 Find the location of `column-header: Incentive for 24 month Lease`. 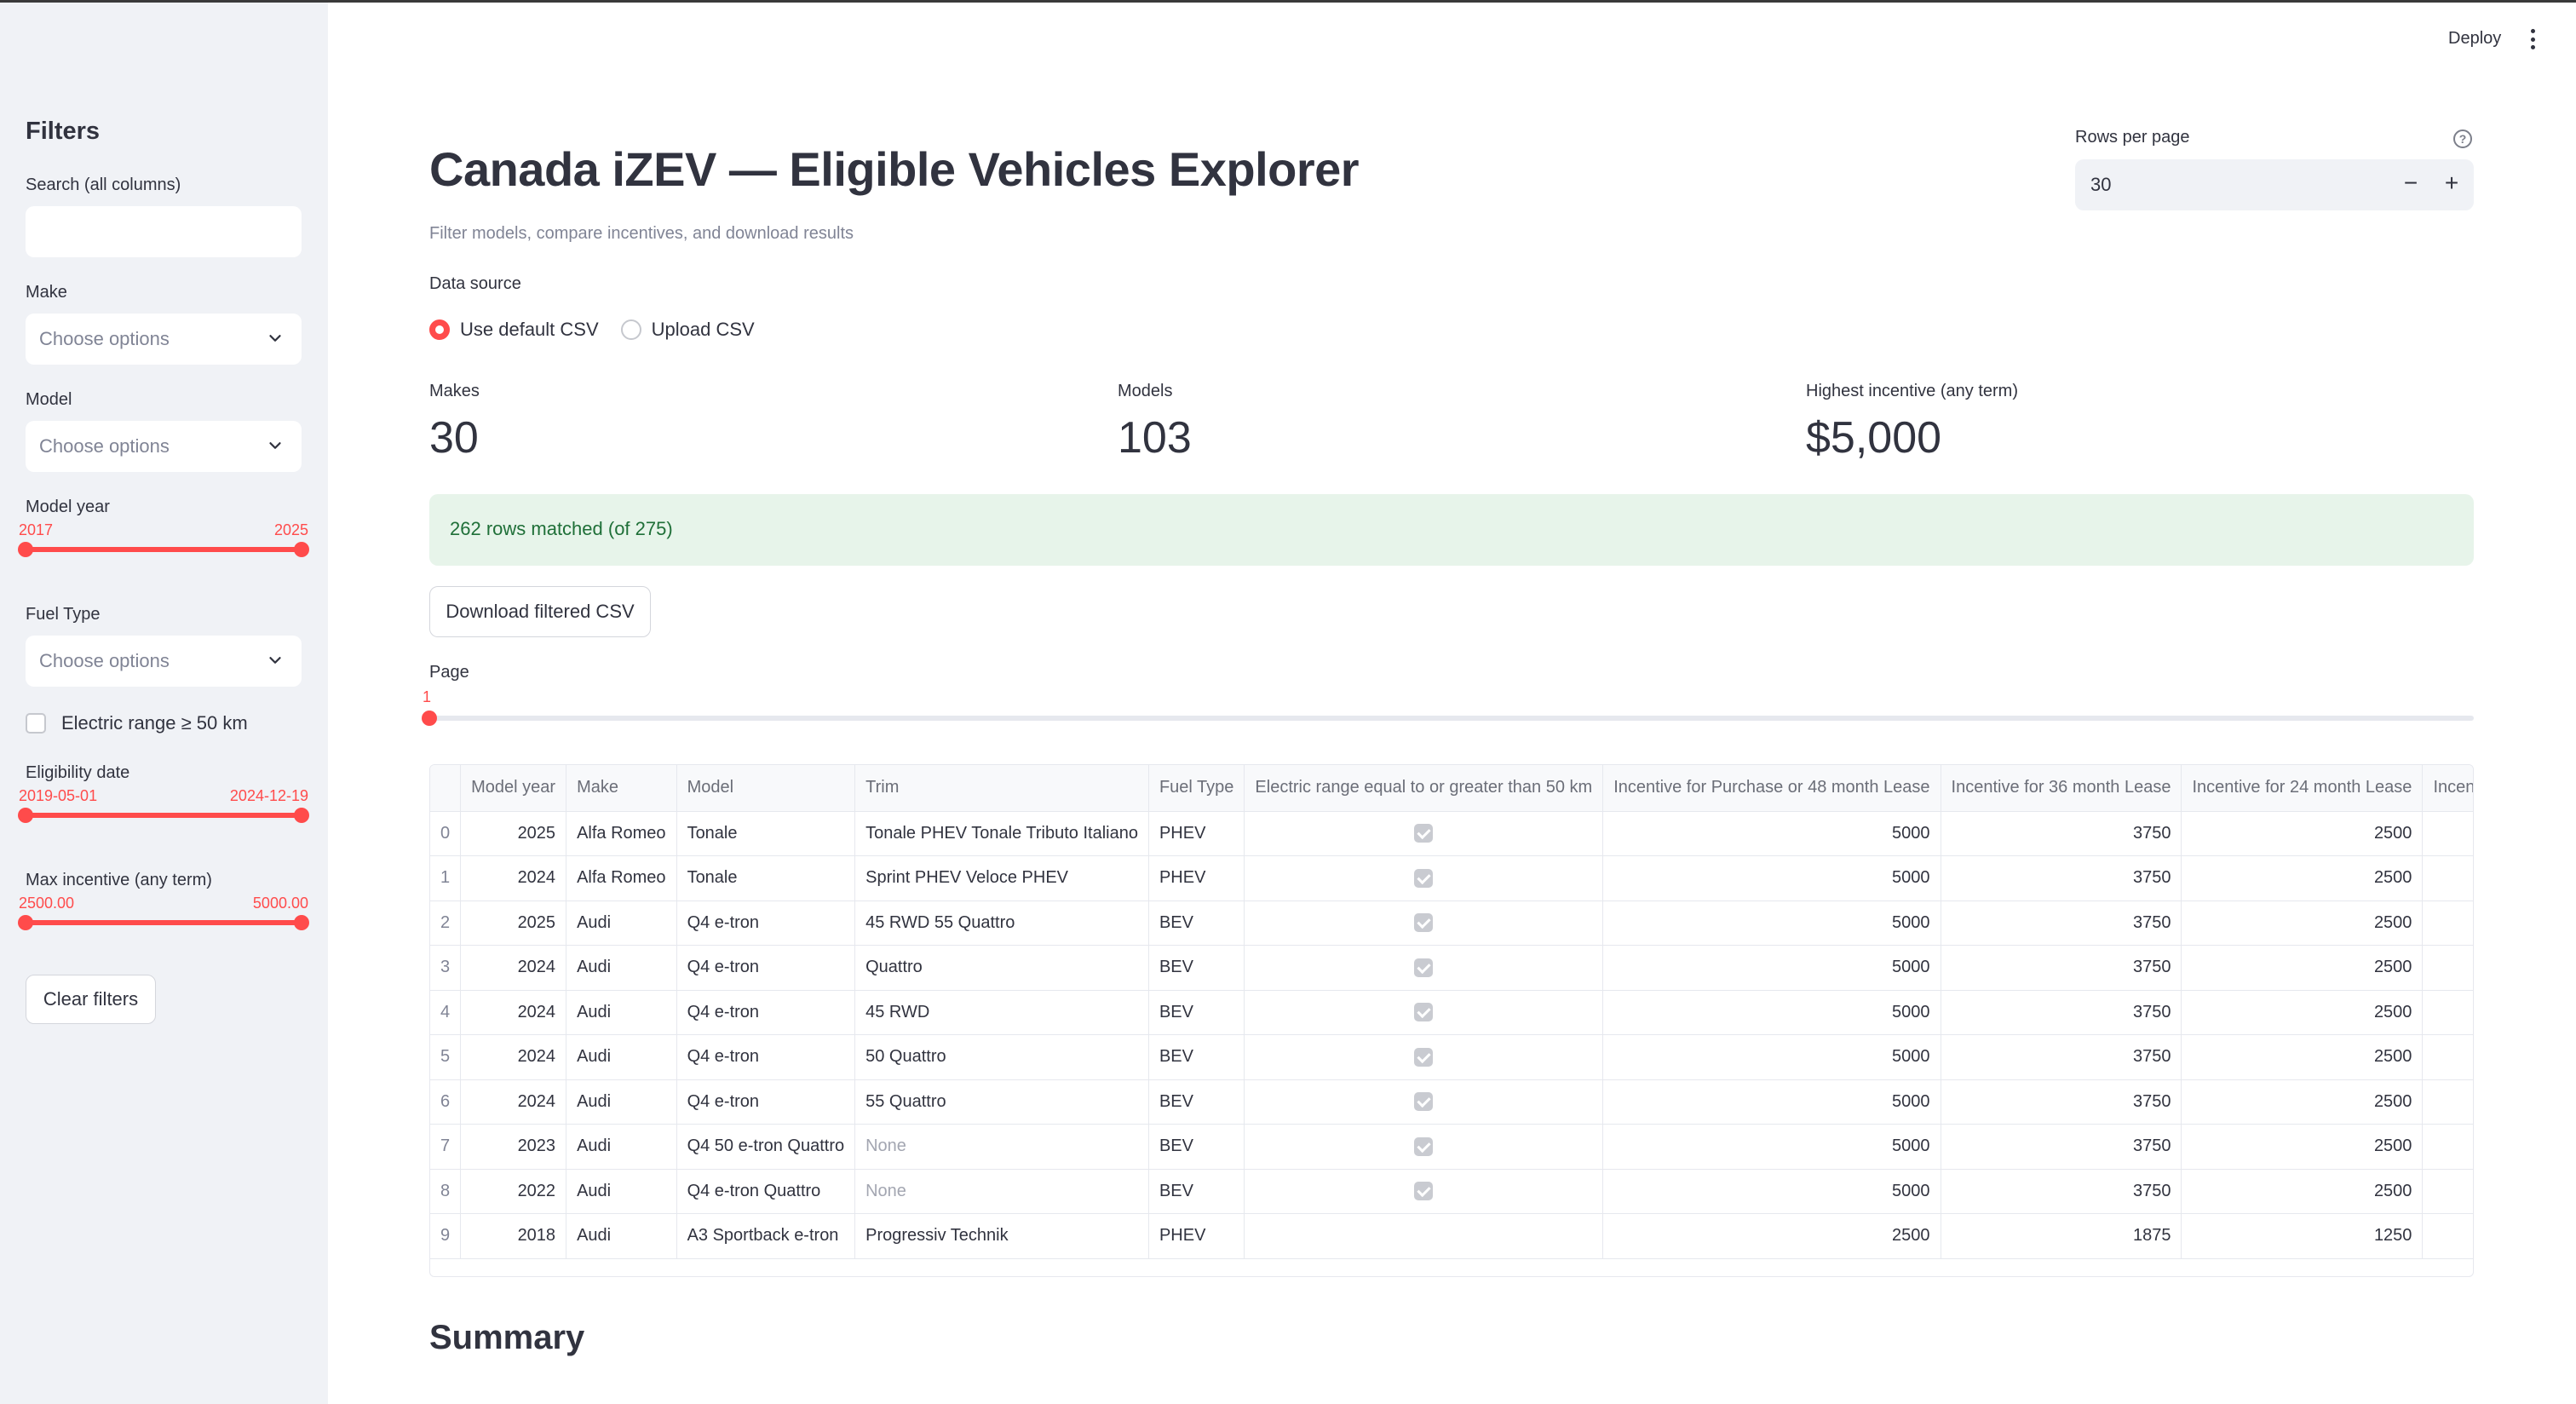

column-header: Incentive for 24 month Lease is located at coordinates (2303, 788).